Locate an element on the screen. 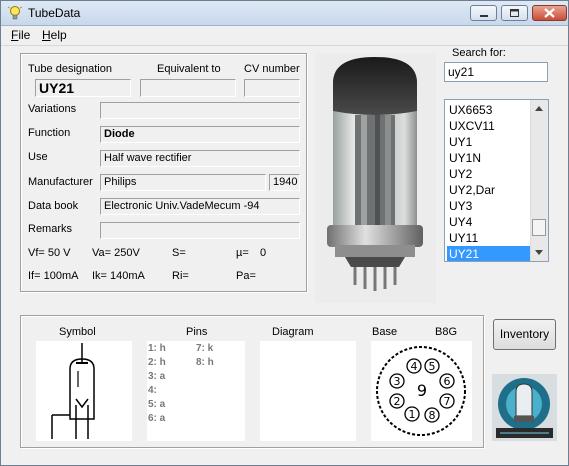  tube-logo-icon is located at coordinates (524, 407).